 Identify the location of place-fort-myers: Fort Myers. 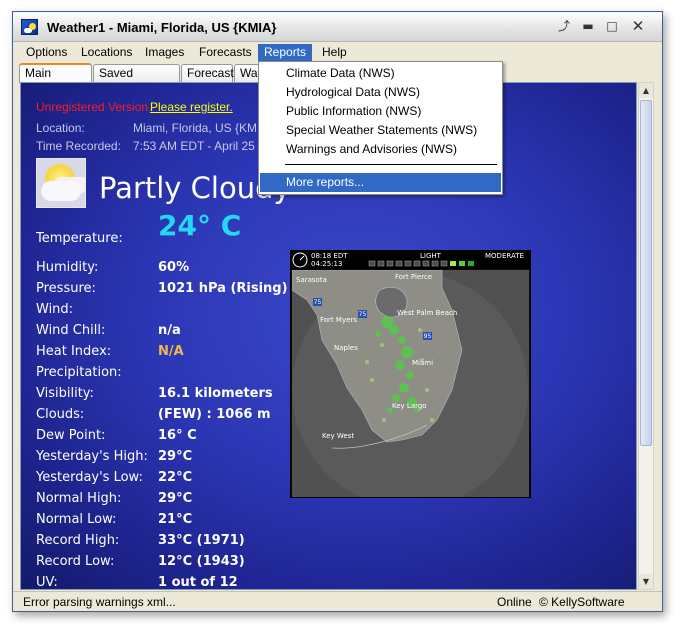
(338, 320).